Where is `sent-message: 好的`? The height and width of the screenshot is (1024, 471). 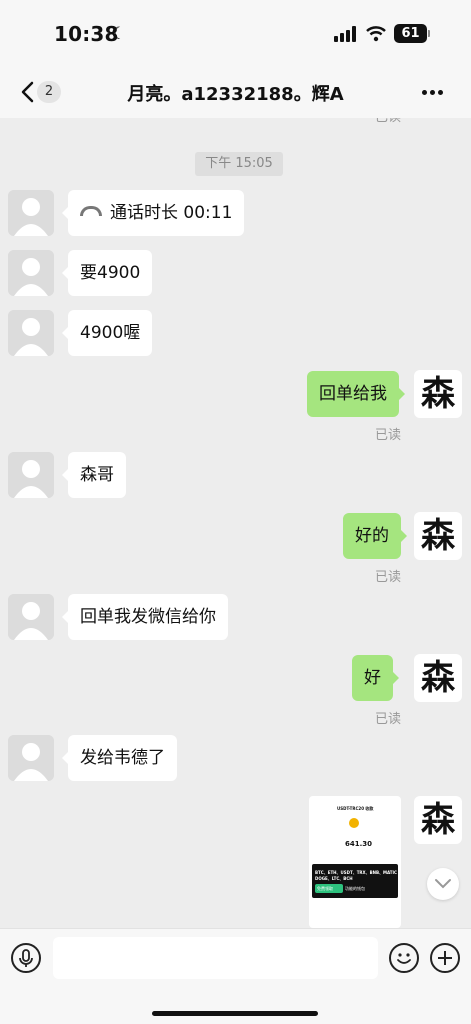
sent-message: 好的 is located at coordinates (375, 536).